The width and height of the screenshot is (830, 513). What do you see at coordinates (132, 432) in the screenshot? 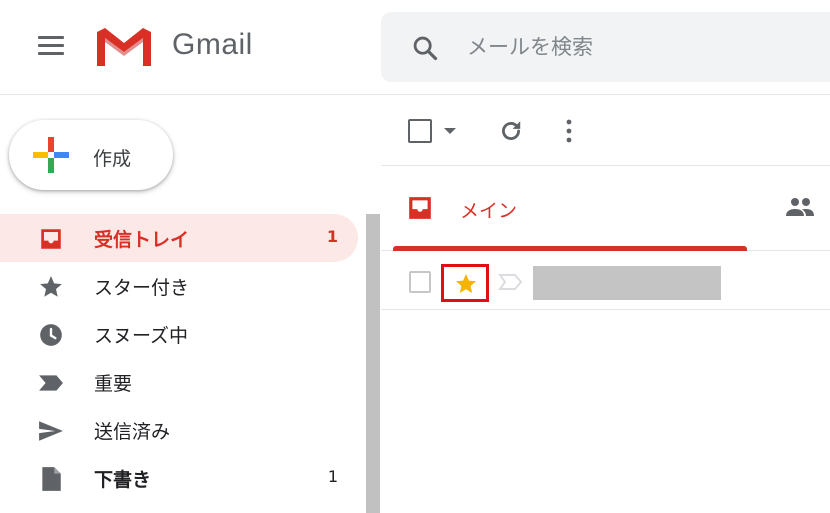
I see `sidebar-item-label: 送信済み` at bounding box center [132, 432].